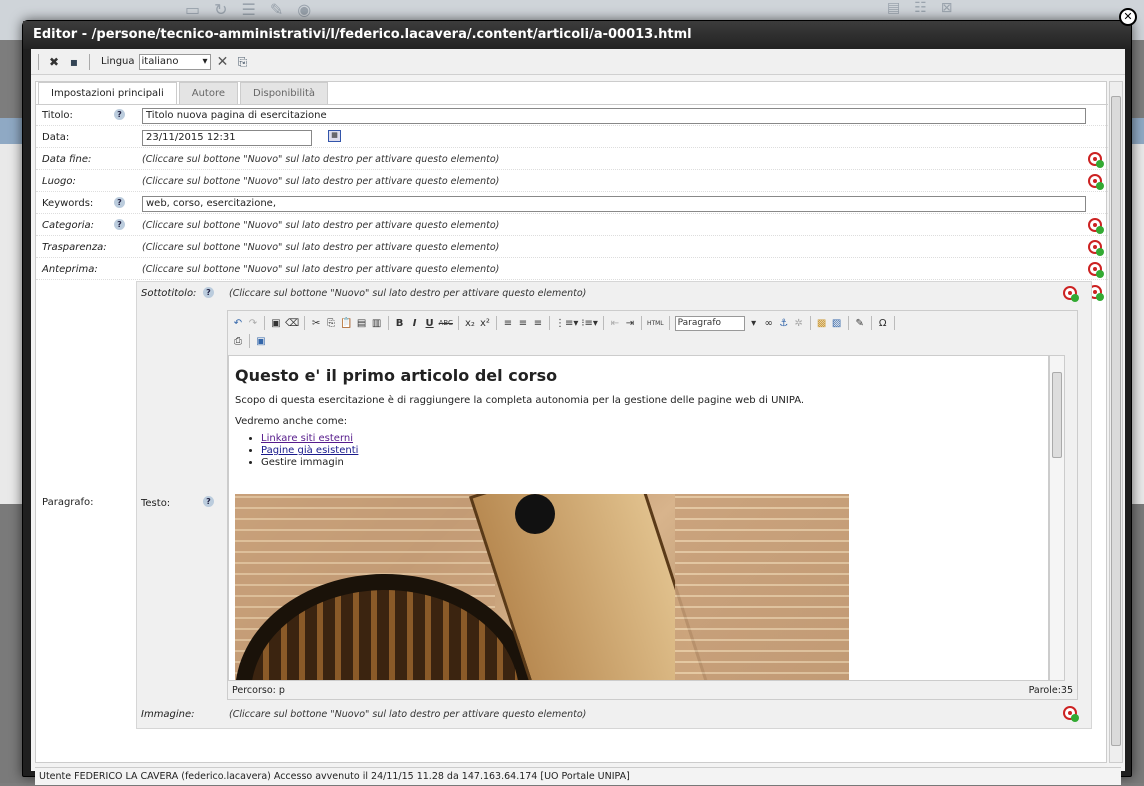 The height and width of the screenshot is (786, 1144). I want to click on paste-icon: 📋, so click(346, 323).